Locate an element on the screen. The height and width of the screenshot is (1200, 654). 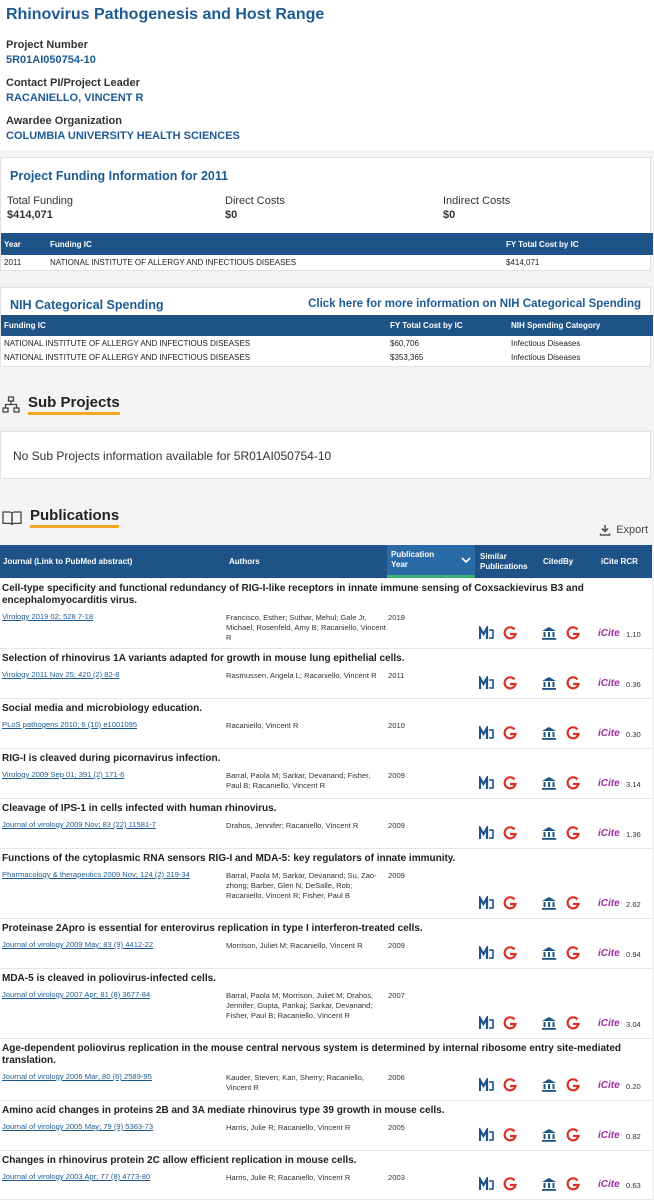
publication-title: Social media and microbiology education. is located at coordinates (102, 708).